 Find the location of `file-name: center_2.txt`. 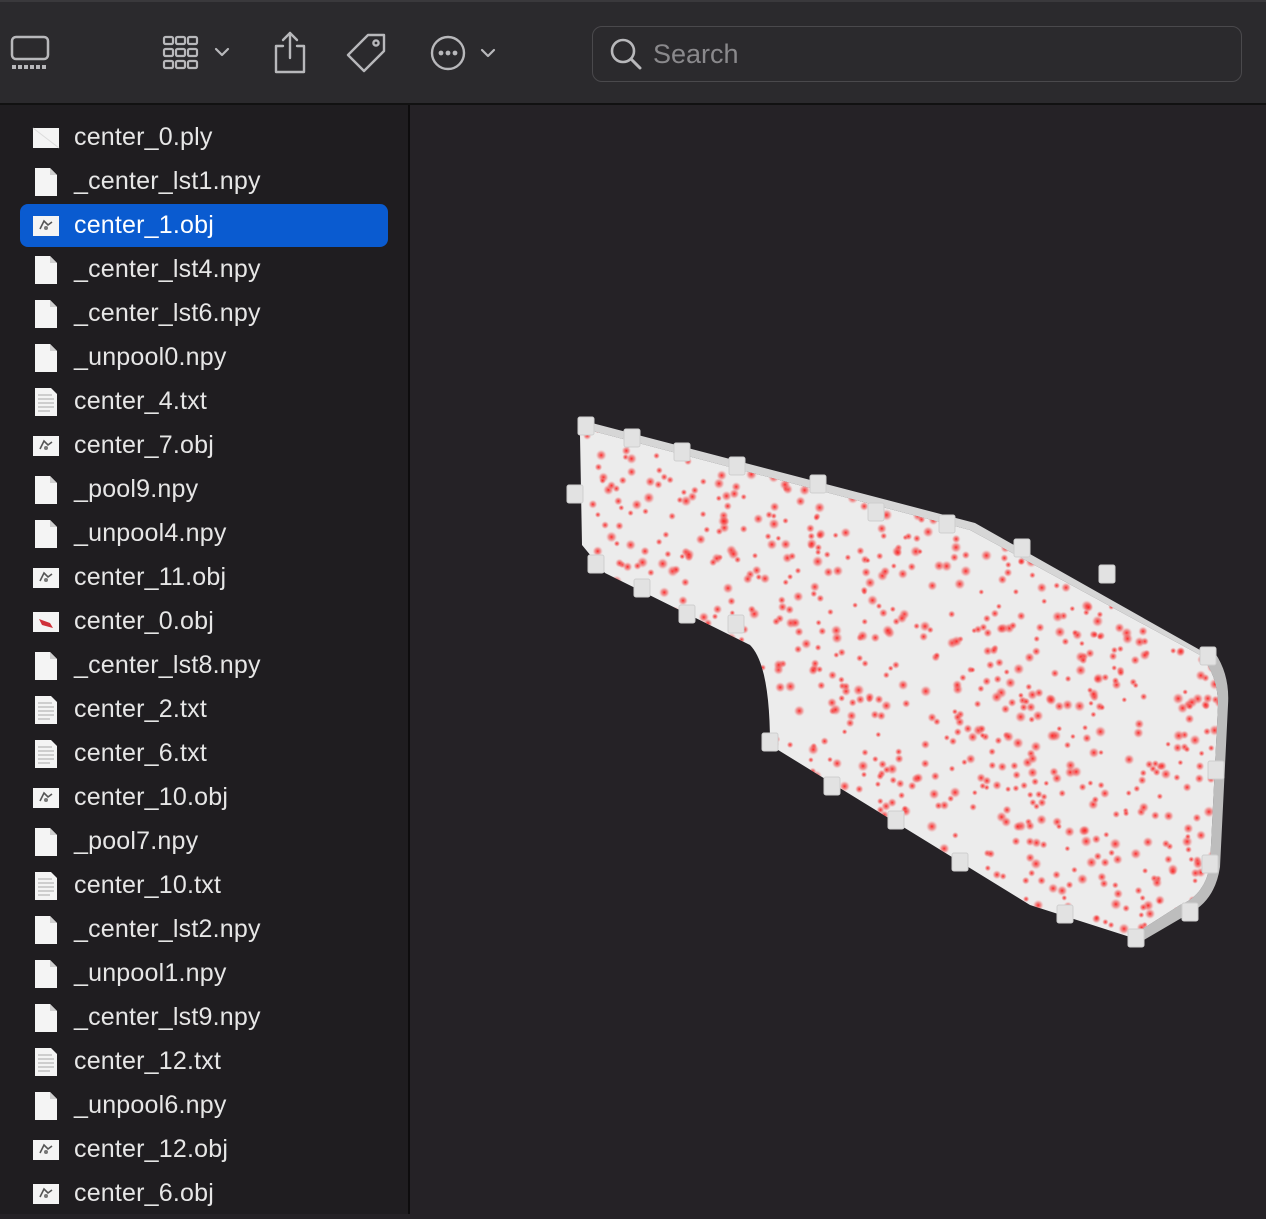

file-name: center_2.txt is located at coordinates (141, 709).